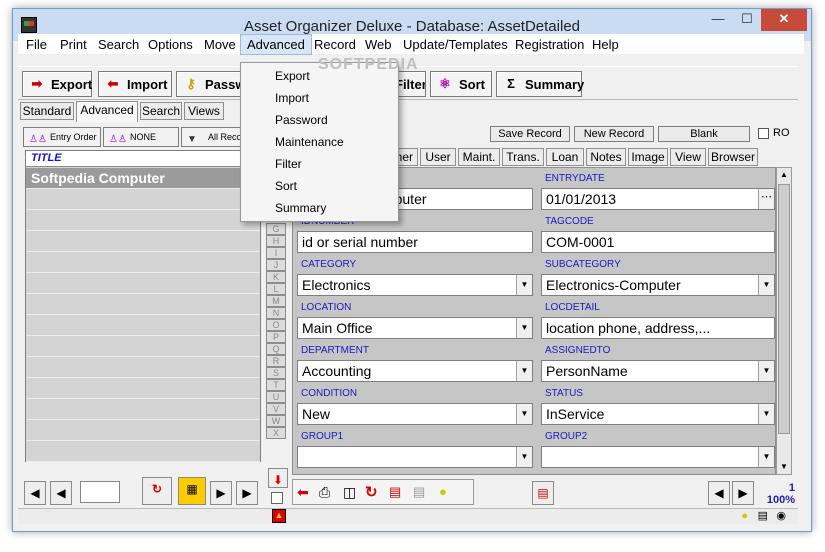 The width and height of the screenshot is (825, 552). I want to click on alpha-index-letter: G, so click(276, 229).